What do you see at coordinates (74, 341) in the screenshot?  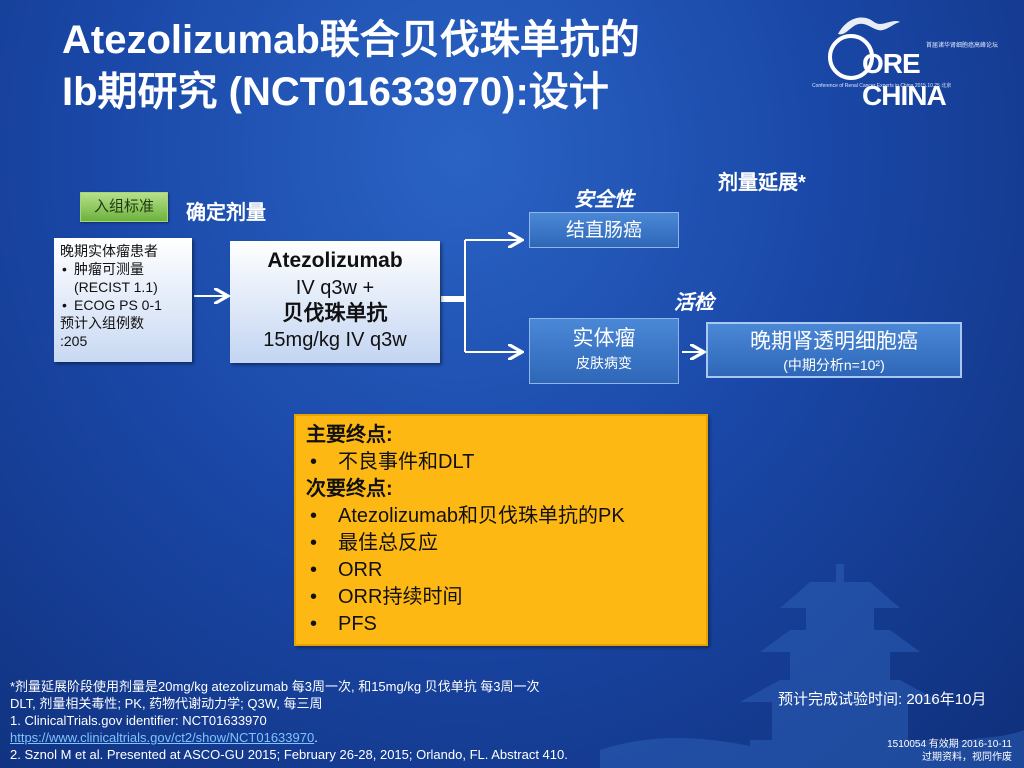 I see `patients-enroll-count: :205` at bounding box center [74, 341].